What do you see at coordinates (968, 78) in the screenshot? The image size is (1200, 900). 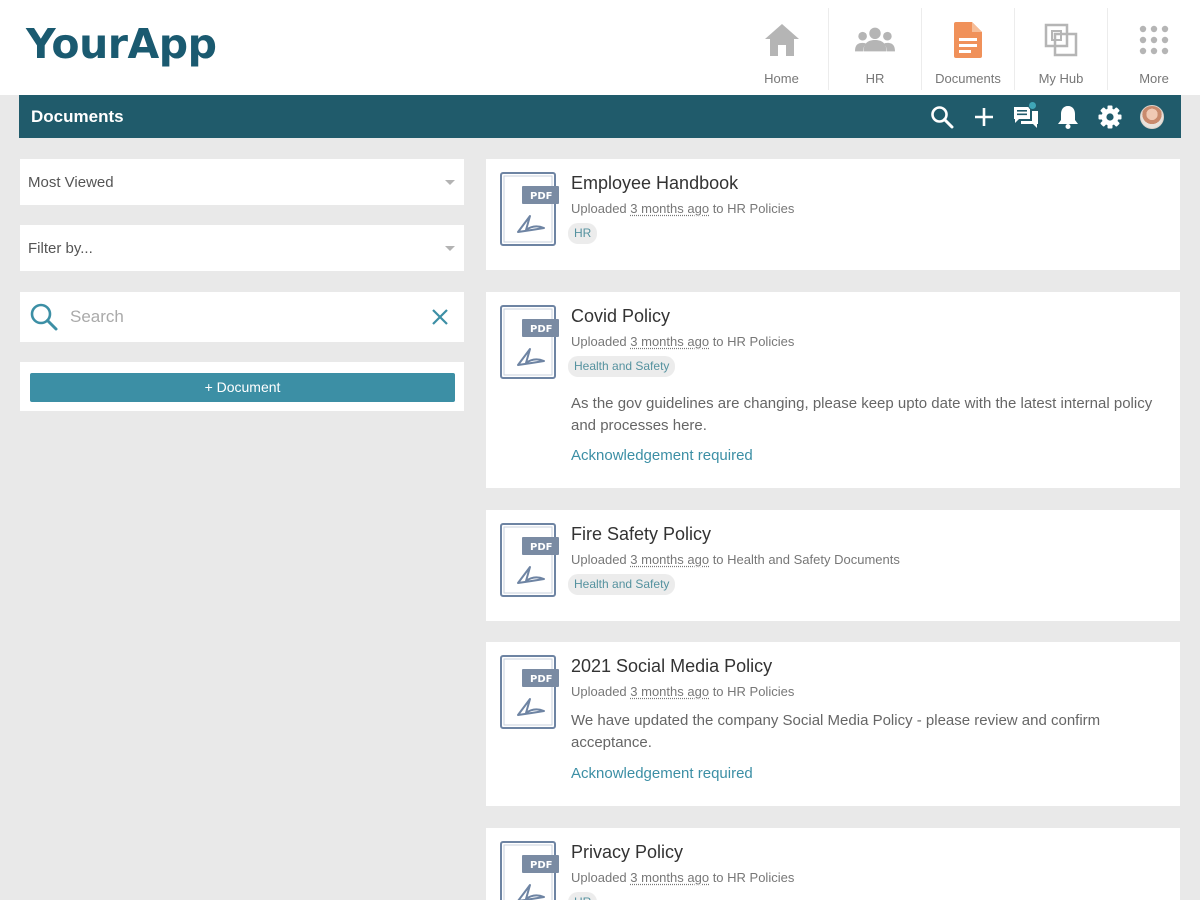 I see `nav-label: Documents` at bounding box center [968, 78].